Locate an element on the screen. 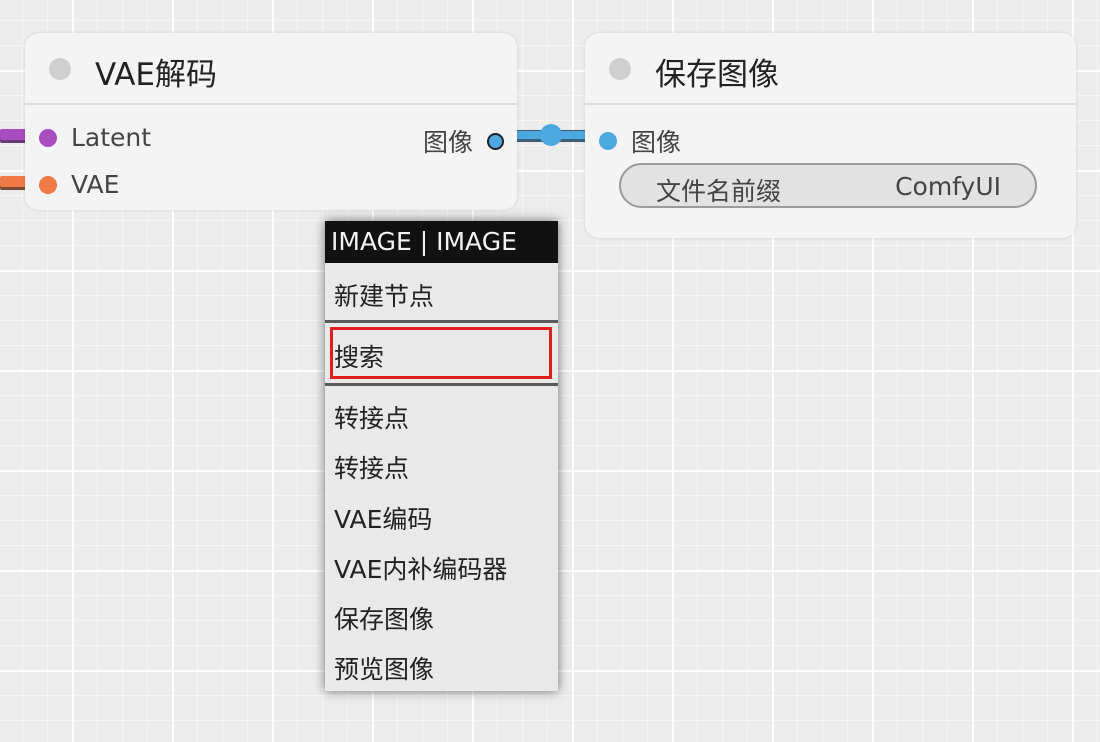  menu-item-preview-image: 预览图像 is located at coordinates (384, 668).